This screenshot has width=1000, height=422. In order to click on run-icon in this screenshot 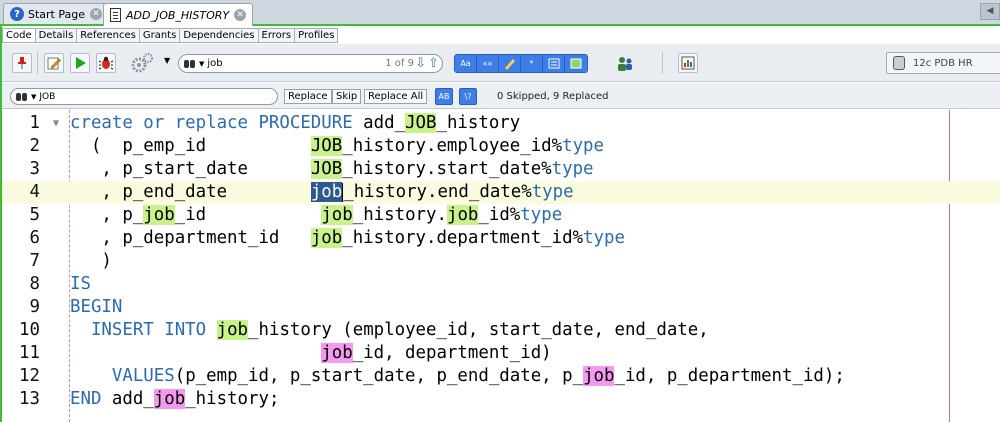, I will do `click(80, 63)`.